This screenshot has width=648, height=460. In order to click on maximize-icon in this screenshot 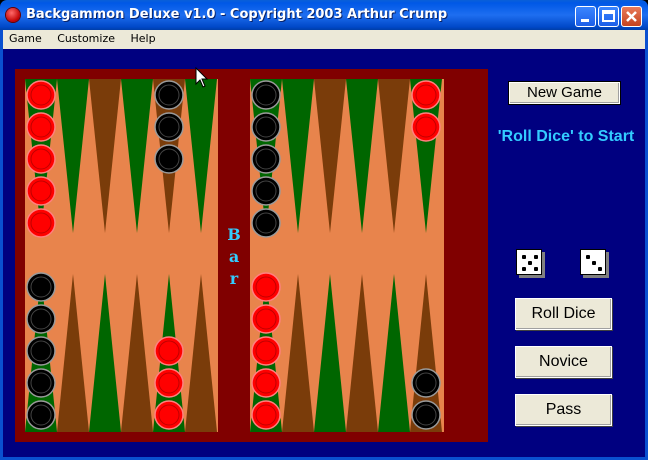, I will do `click(608, 16)`.